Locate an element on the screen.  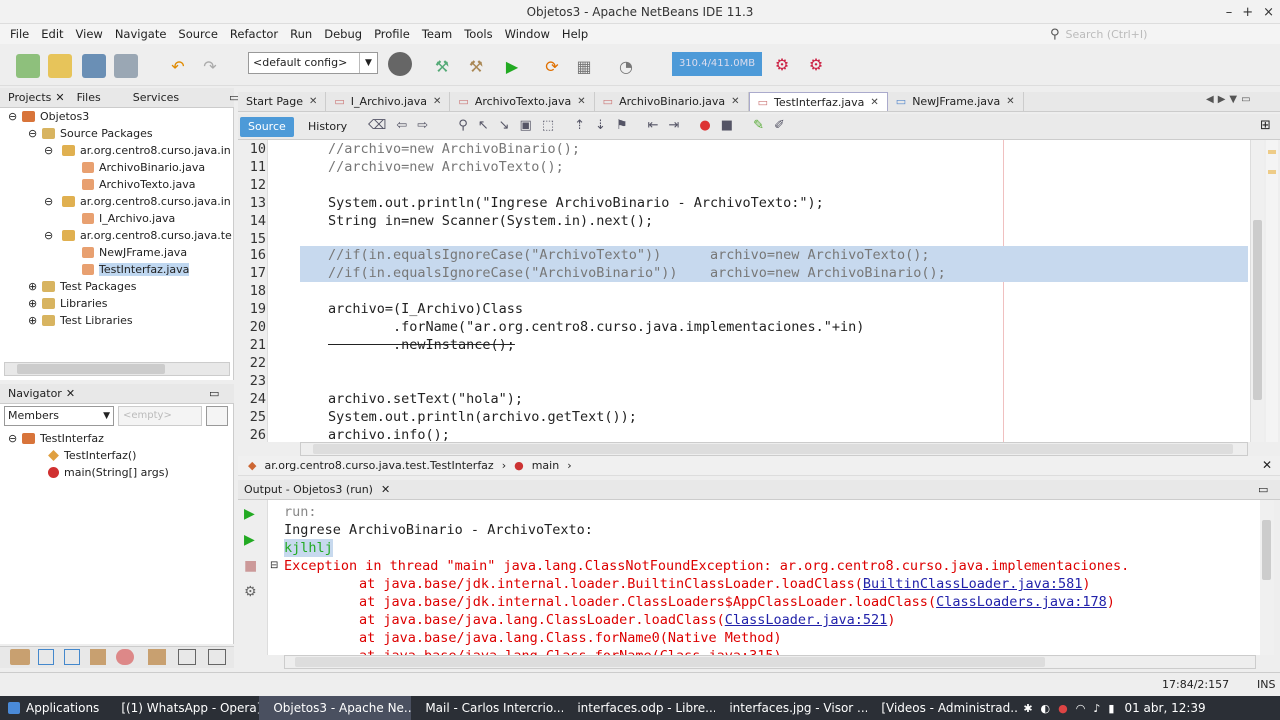
clean-build-icon: ⚒ is located at coordinates (476, 66).